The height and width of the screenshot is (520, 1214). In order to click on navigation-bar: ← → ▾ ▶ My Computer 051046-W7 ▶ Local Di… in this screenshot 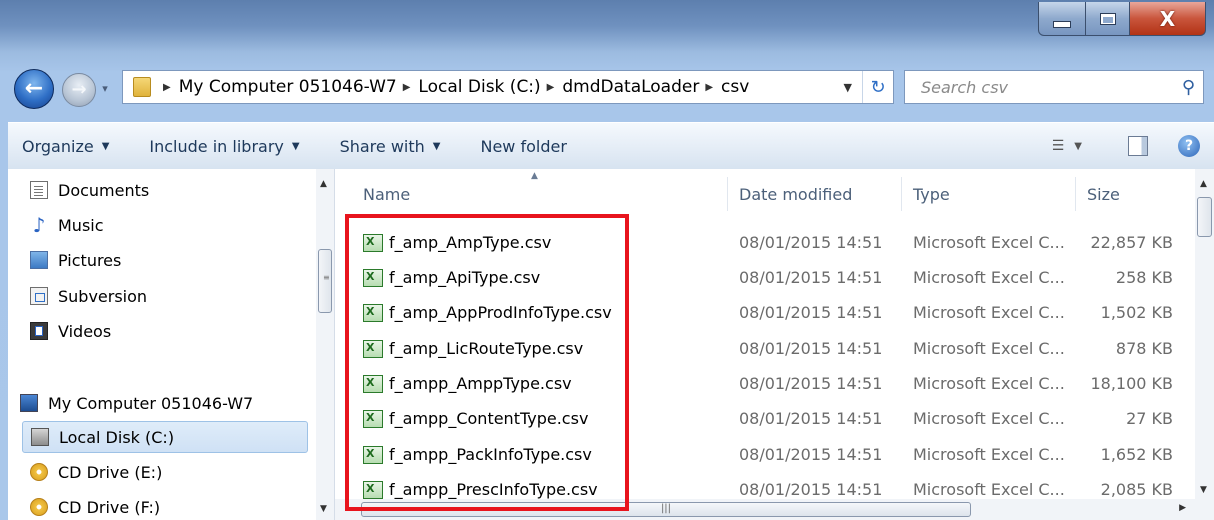, I will do `click(607, 88)`.